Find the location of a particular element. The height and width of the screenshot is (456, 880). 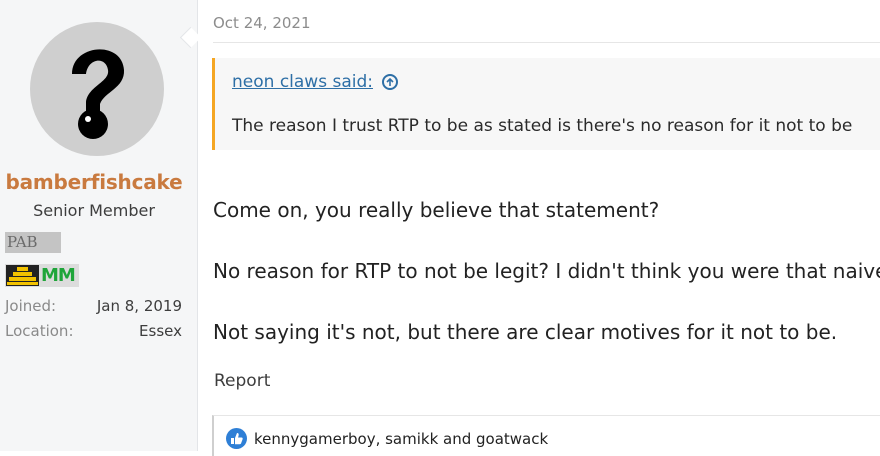

beehive-badge-icon is located at coordinates (22, 275).